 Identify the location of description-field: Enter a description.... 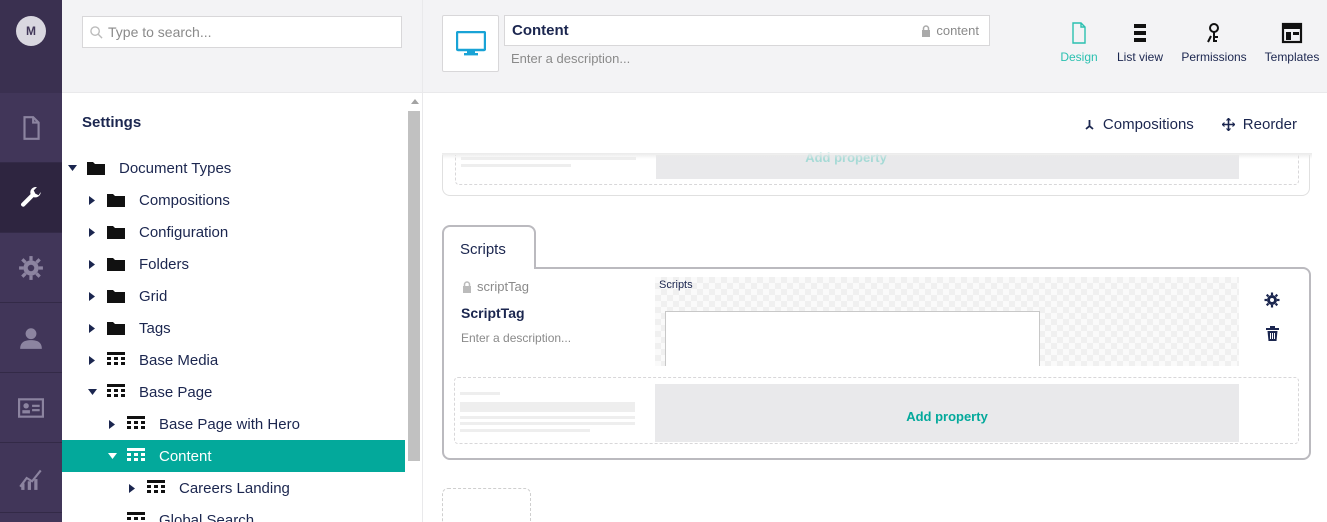
(570, 58).